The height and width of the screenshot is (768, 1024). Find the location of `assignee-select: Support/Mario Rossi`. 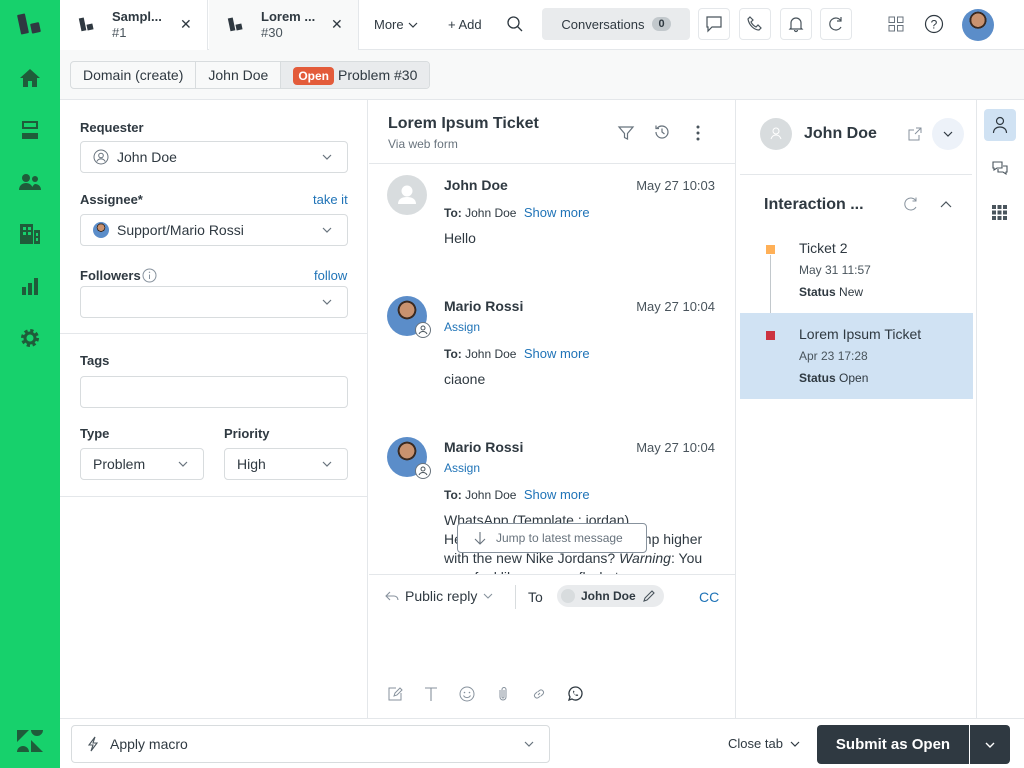

assignee-select: Support/Mario Rossi is located at coordinates (214, 230).